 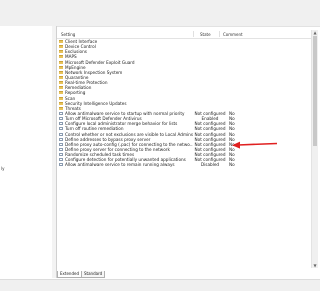 I want to click on list-header: Setting State Comment, so click(x=184, y=34).